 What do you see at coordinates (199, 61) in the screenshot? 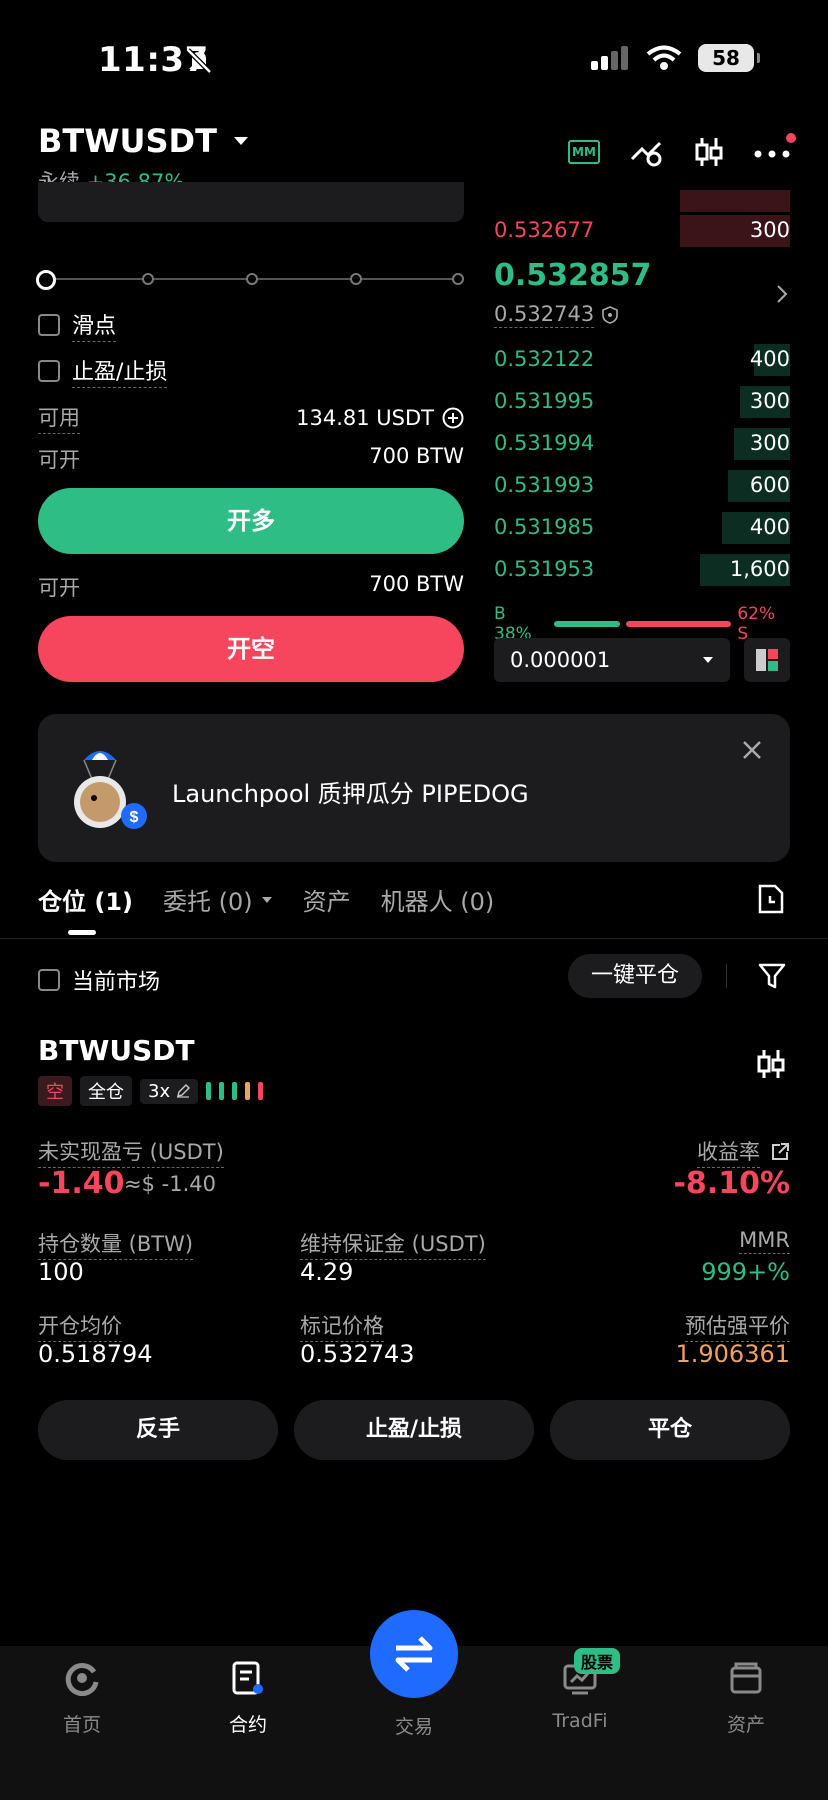
I see `mute-bell-icon` at bounding box center [199, 61].